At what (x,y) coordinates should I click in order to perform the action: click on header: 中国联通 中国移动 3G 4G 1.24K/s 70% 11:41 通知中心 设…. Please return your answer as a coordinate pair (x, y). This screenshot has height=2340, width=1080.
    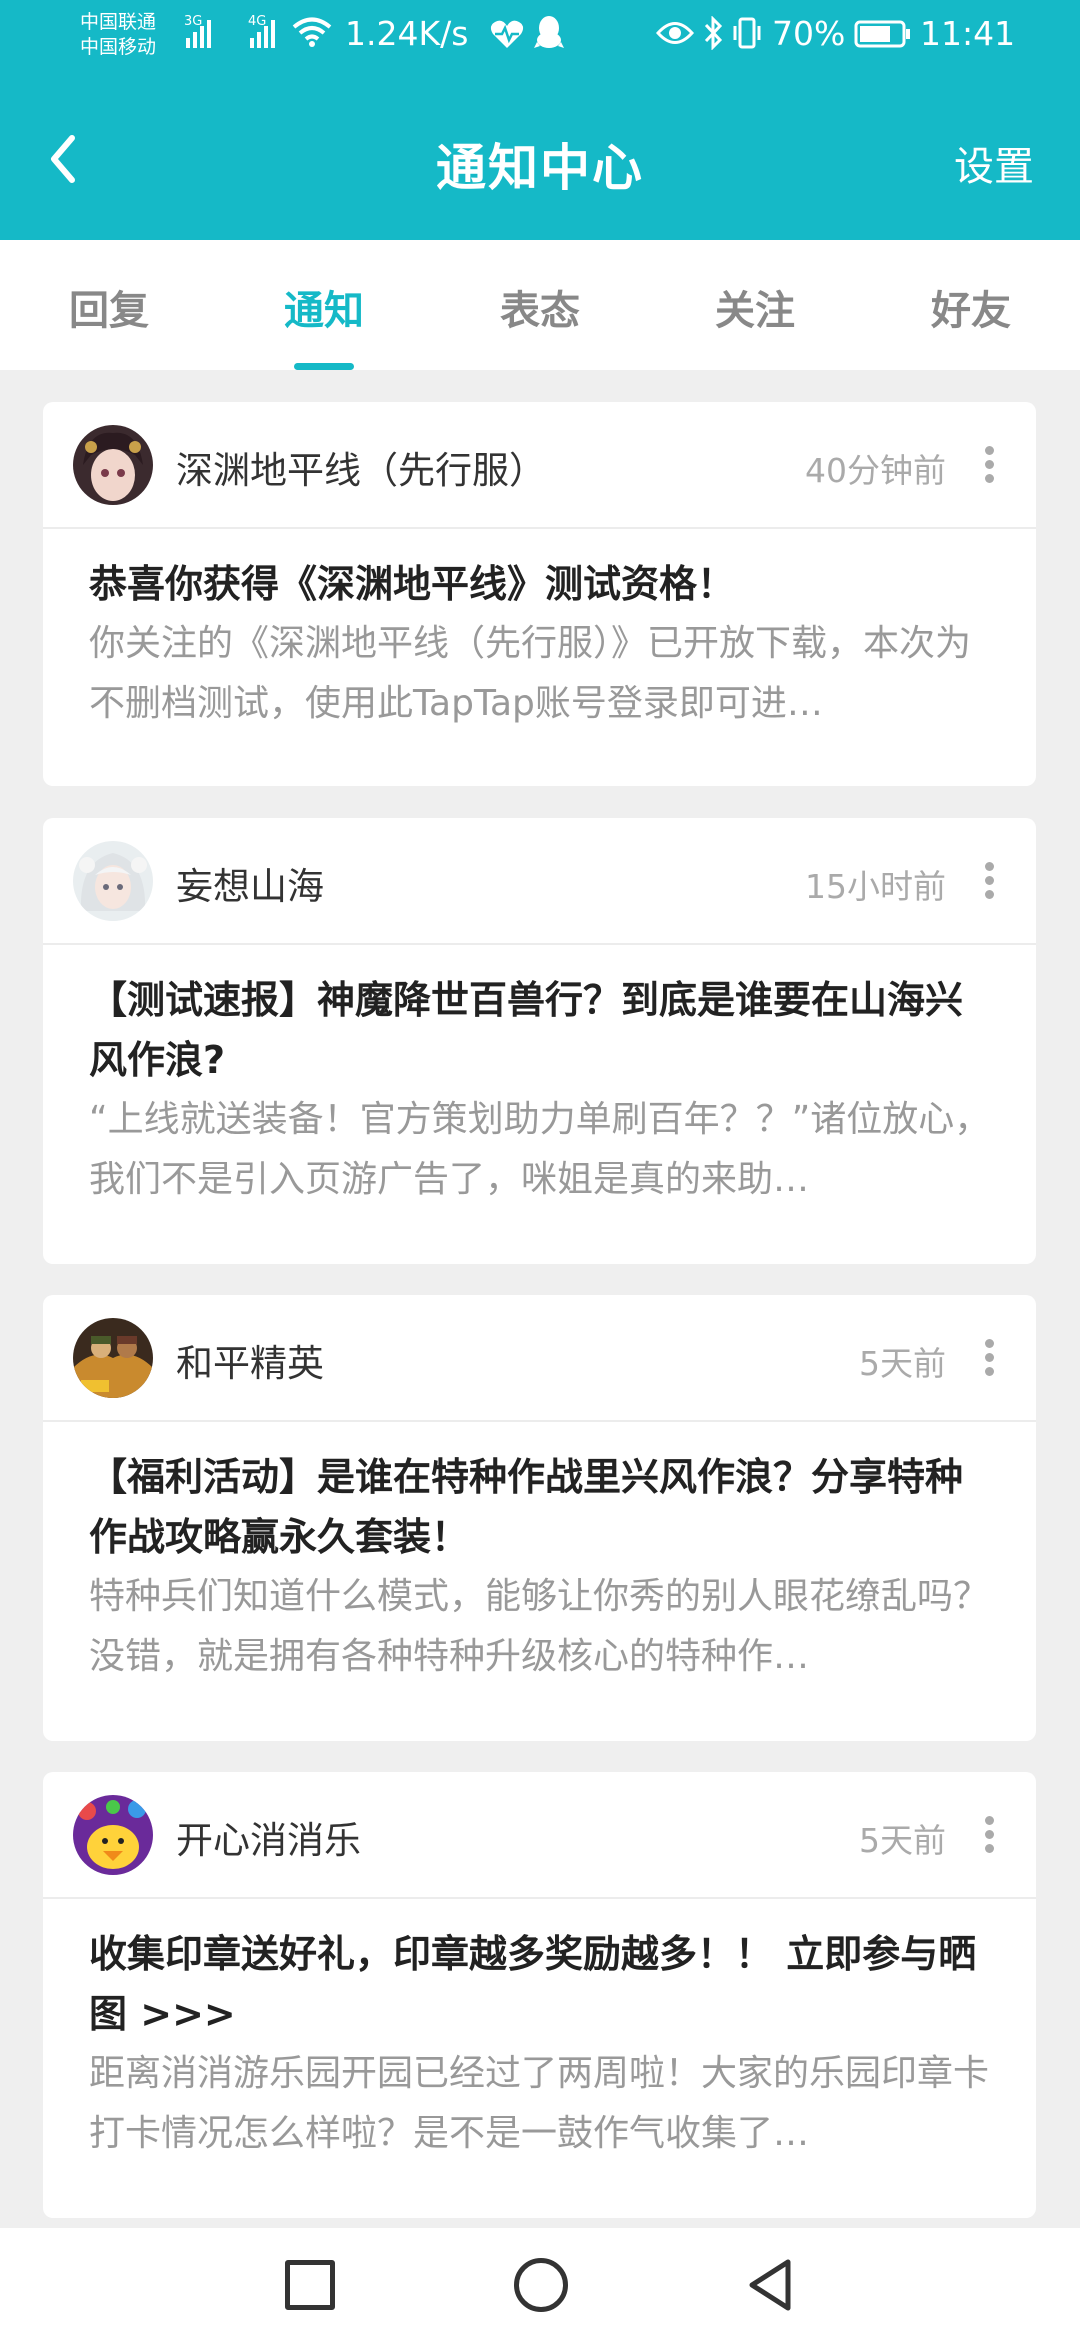
    Looking at the image, I should click on (540, 120).